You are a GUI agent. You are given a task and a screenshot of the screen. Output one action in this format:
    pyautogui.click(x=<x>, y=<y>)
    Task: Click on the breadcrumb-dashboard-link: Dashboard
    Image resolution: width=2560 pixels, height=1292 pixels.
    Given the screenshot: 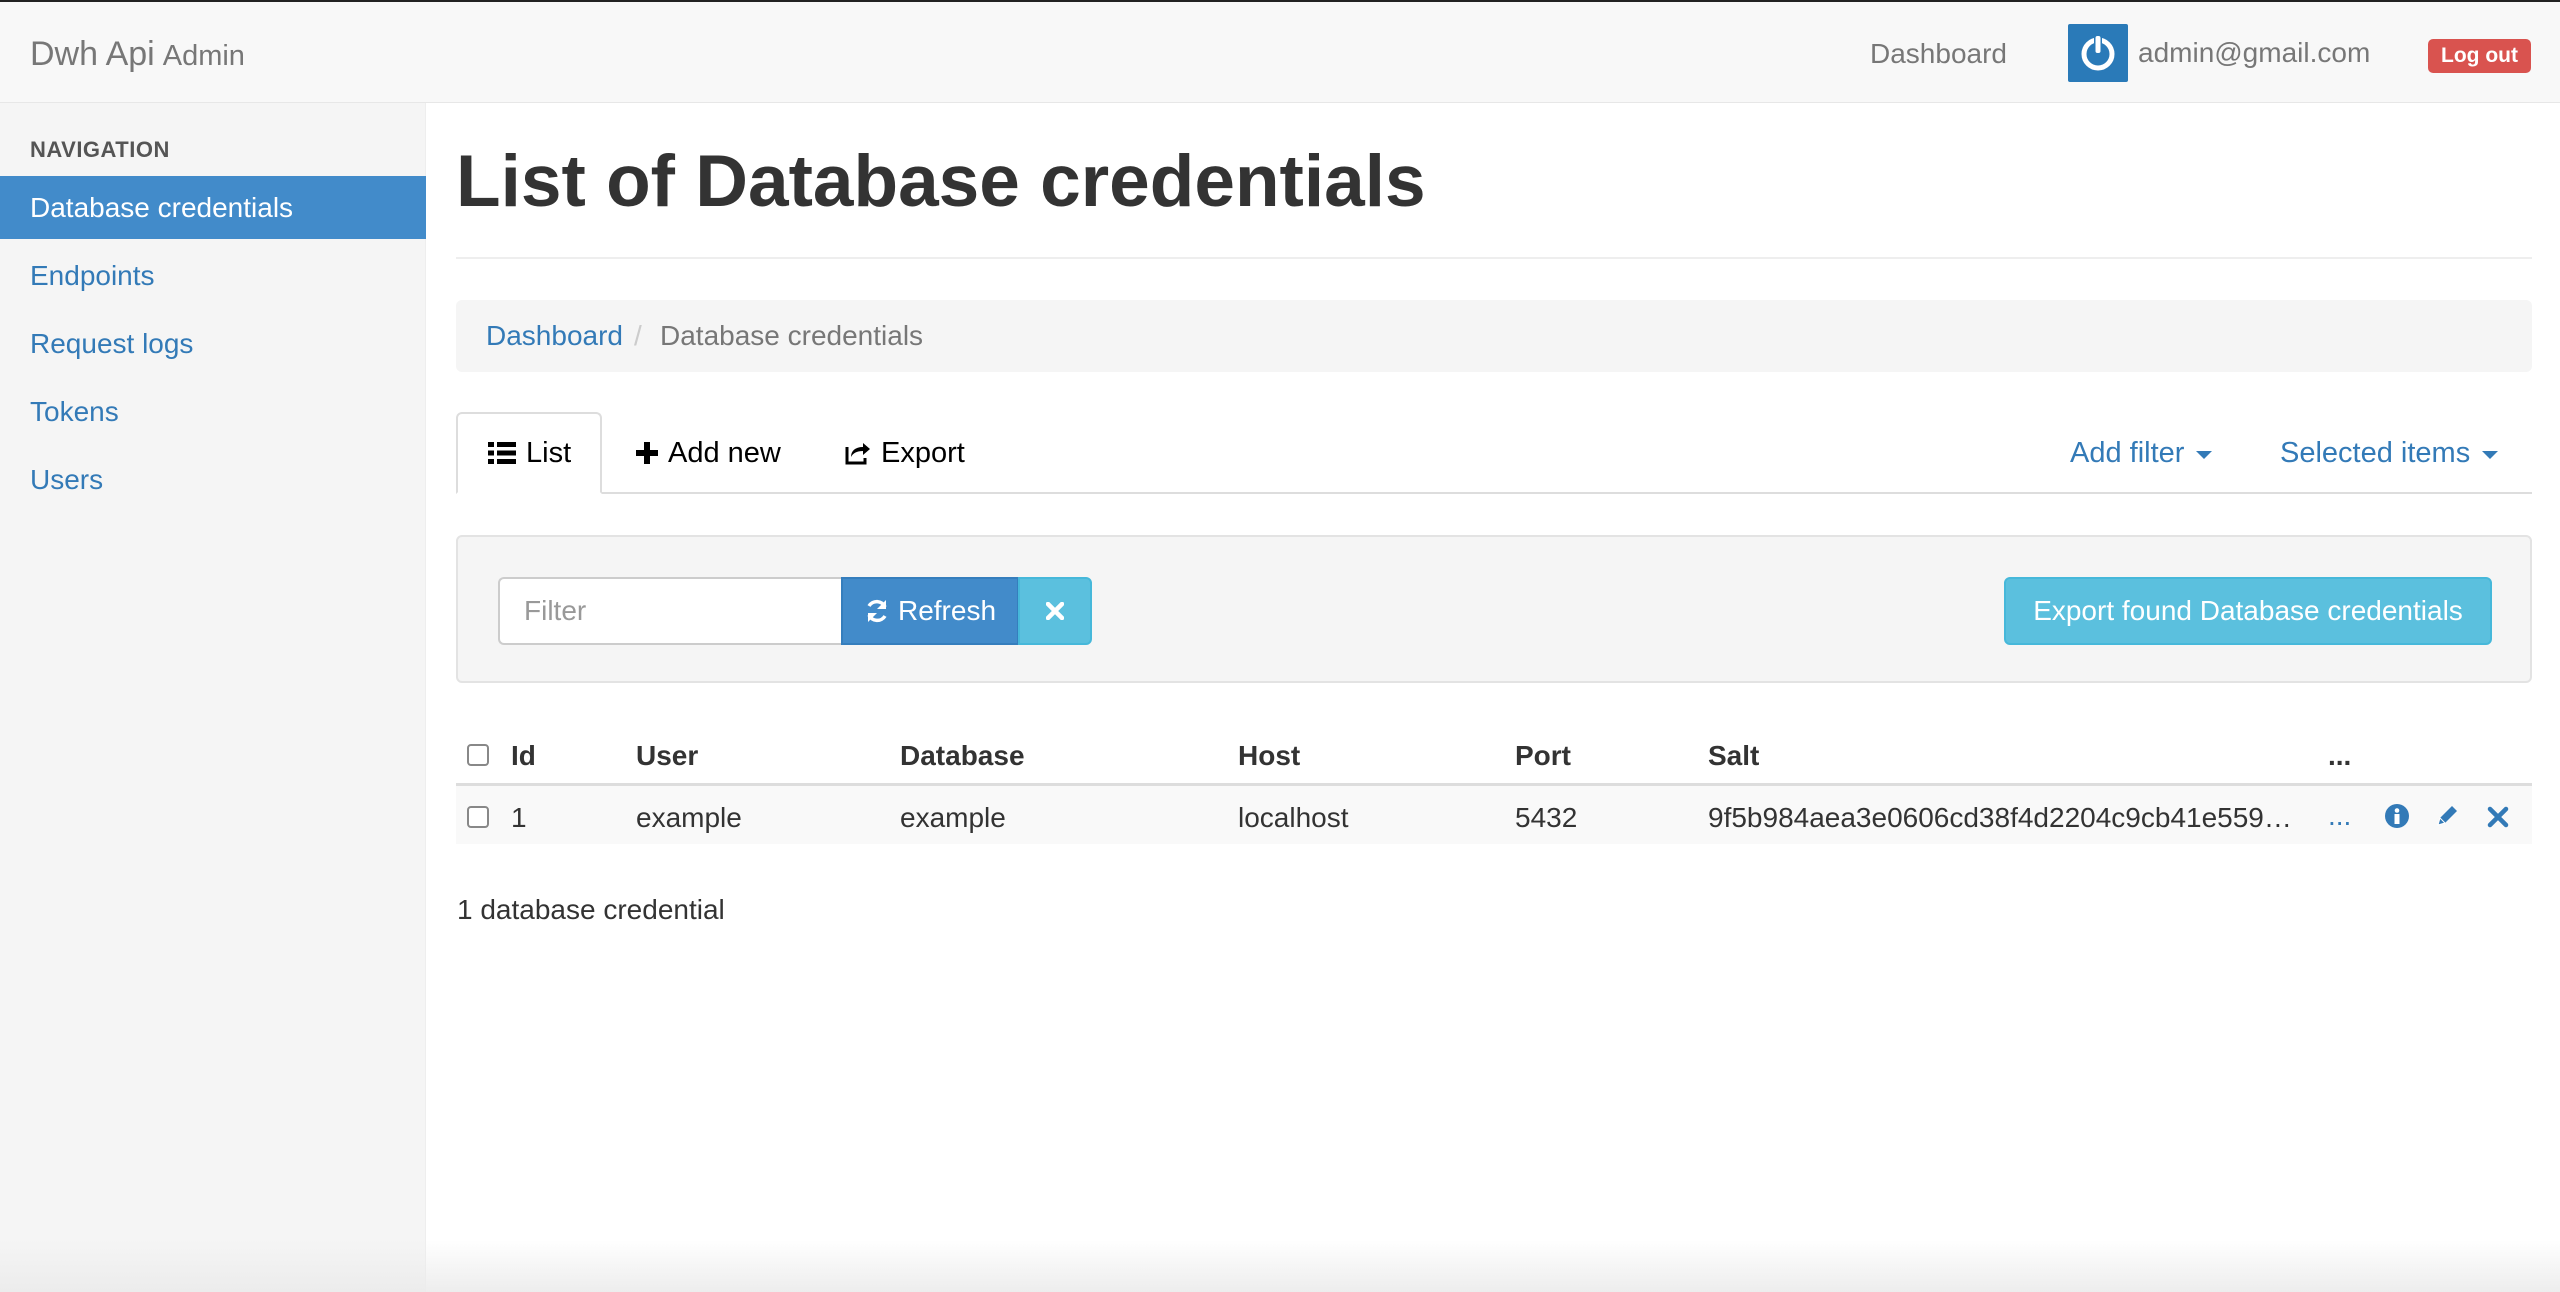 What is the action you would take?
    pyautogui.click(x=554, y=336)
    